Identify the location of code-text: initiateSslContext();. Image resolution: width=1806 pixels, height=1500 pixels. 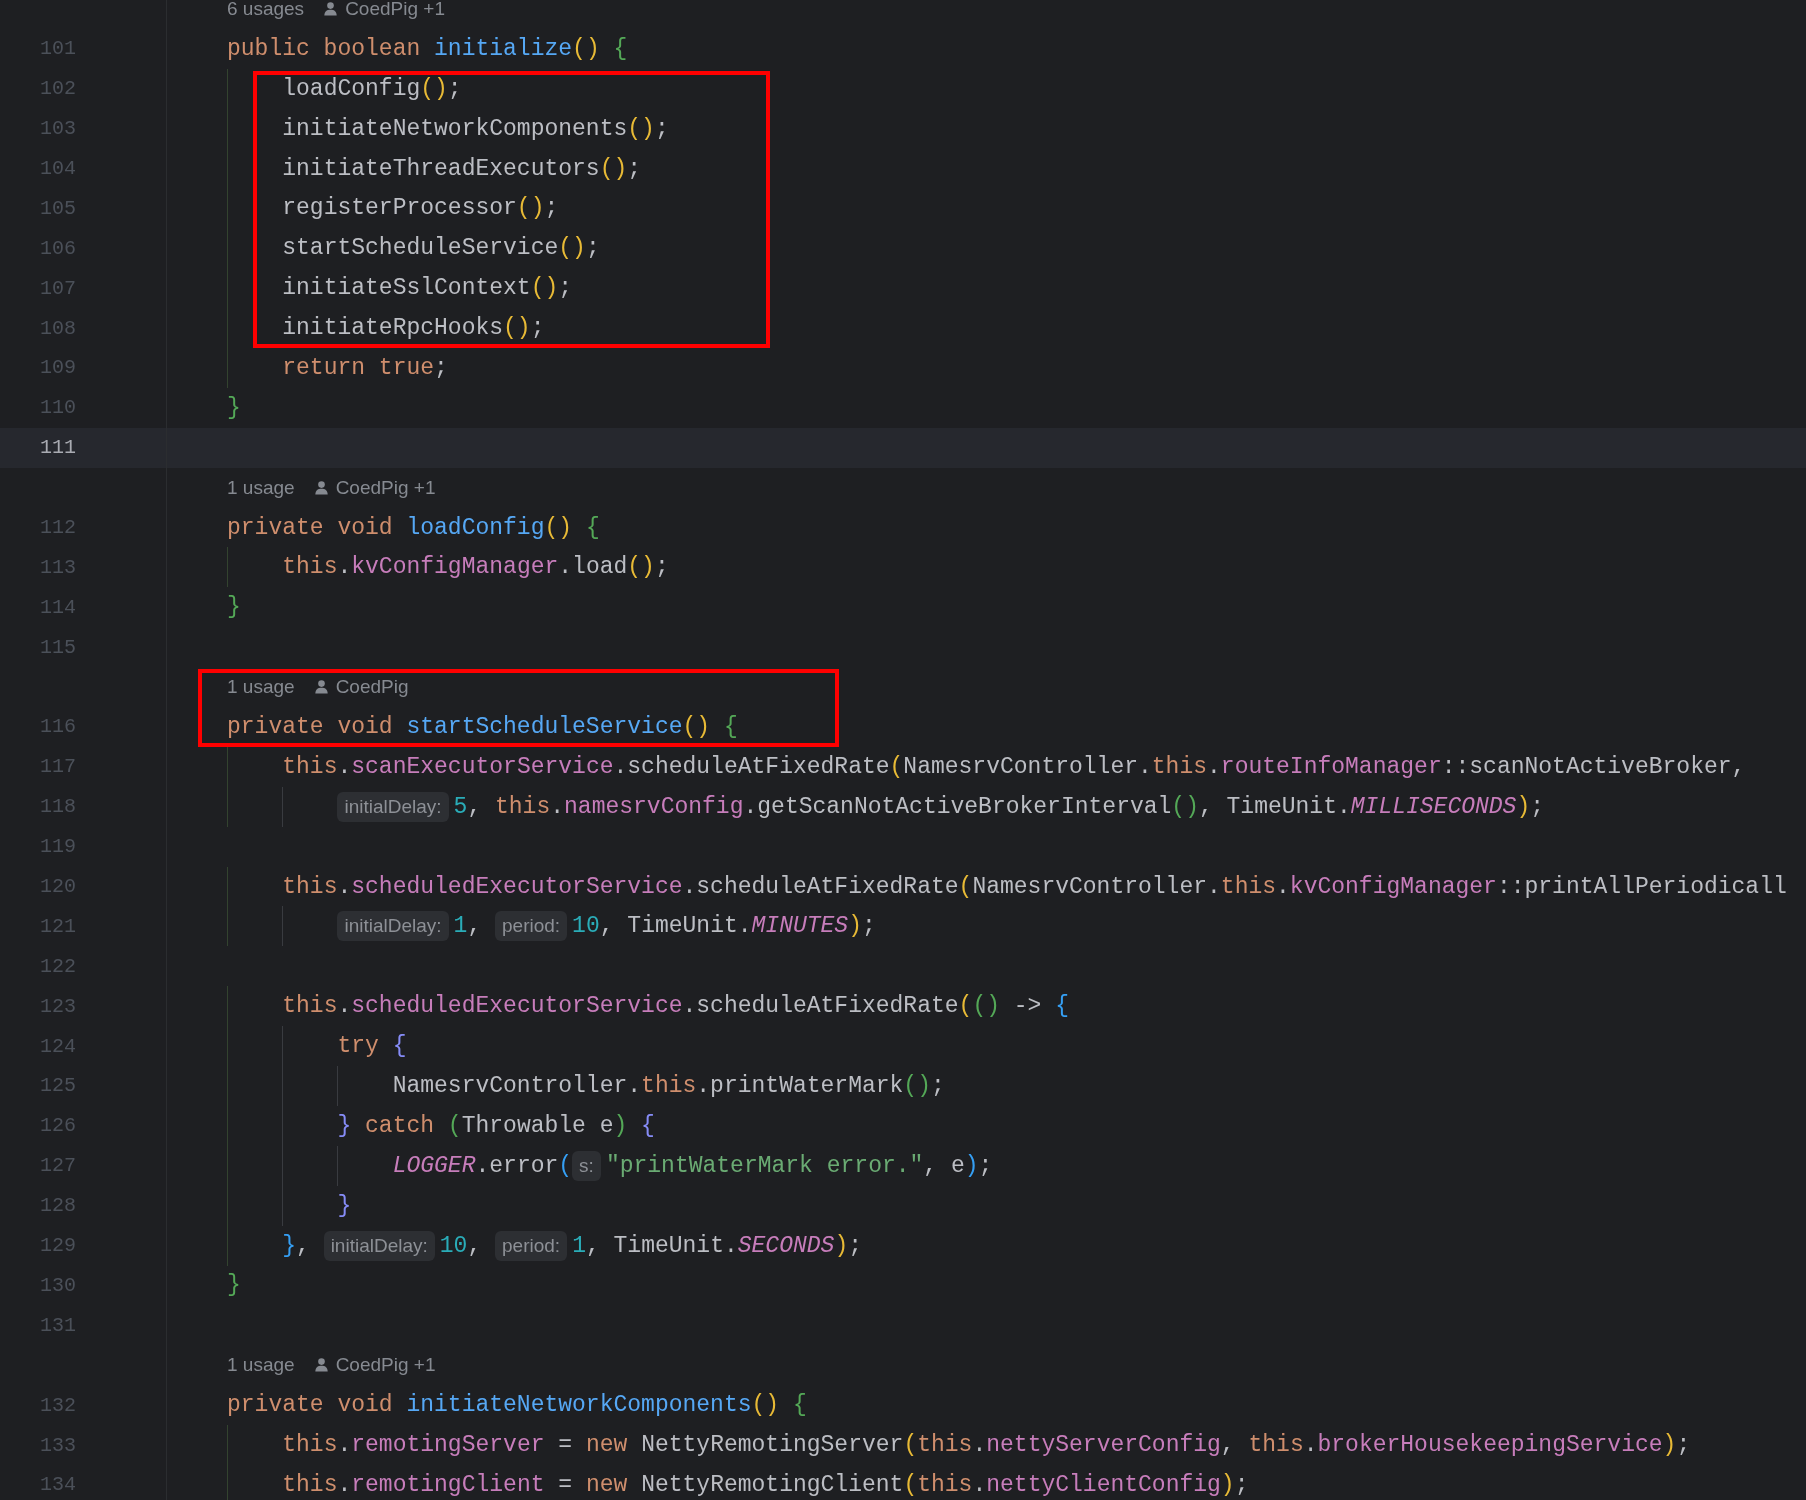
(427, 288).